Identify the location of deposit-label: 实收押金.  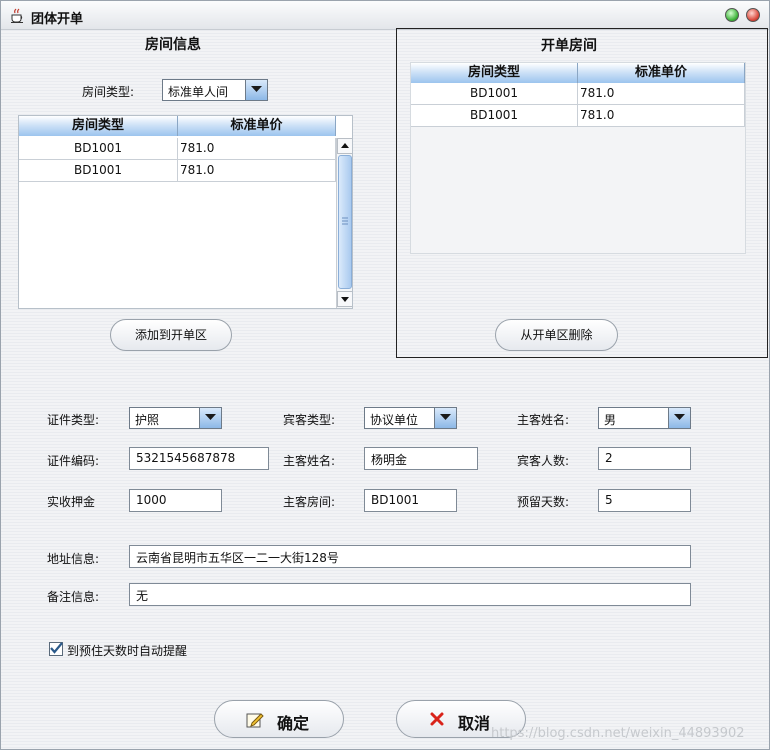
(71, 502).